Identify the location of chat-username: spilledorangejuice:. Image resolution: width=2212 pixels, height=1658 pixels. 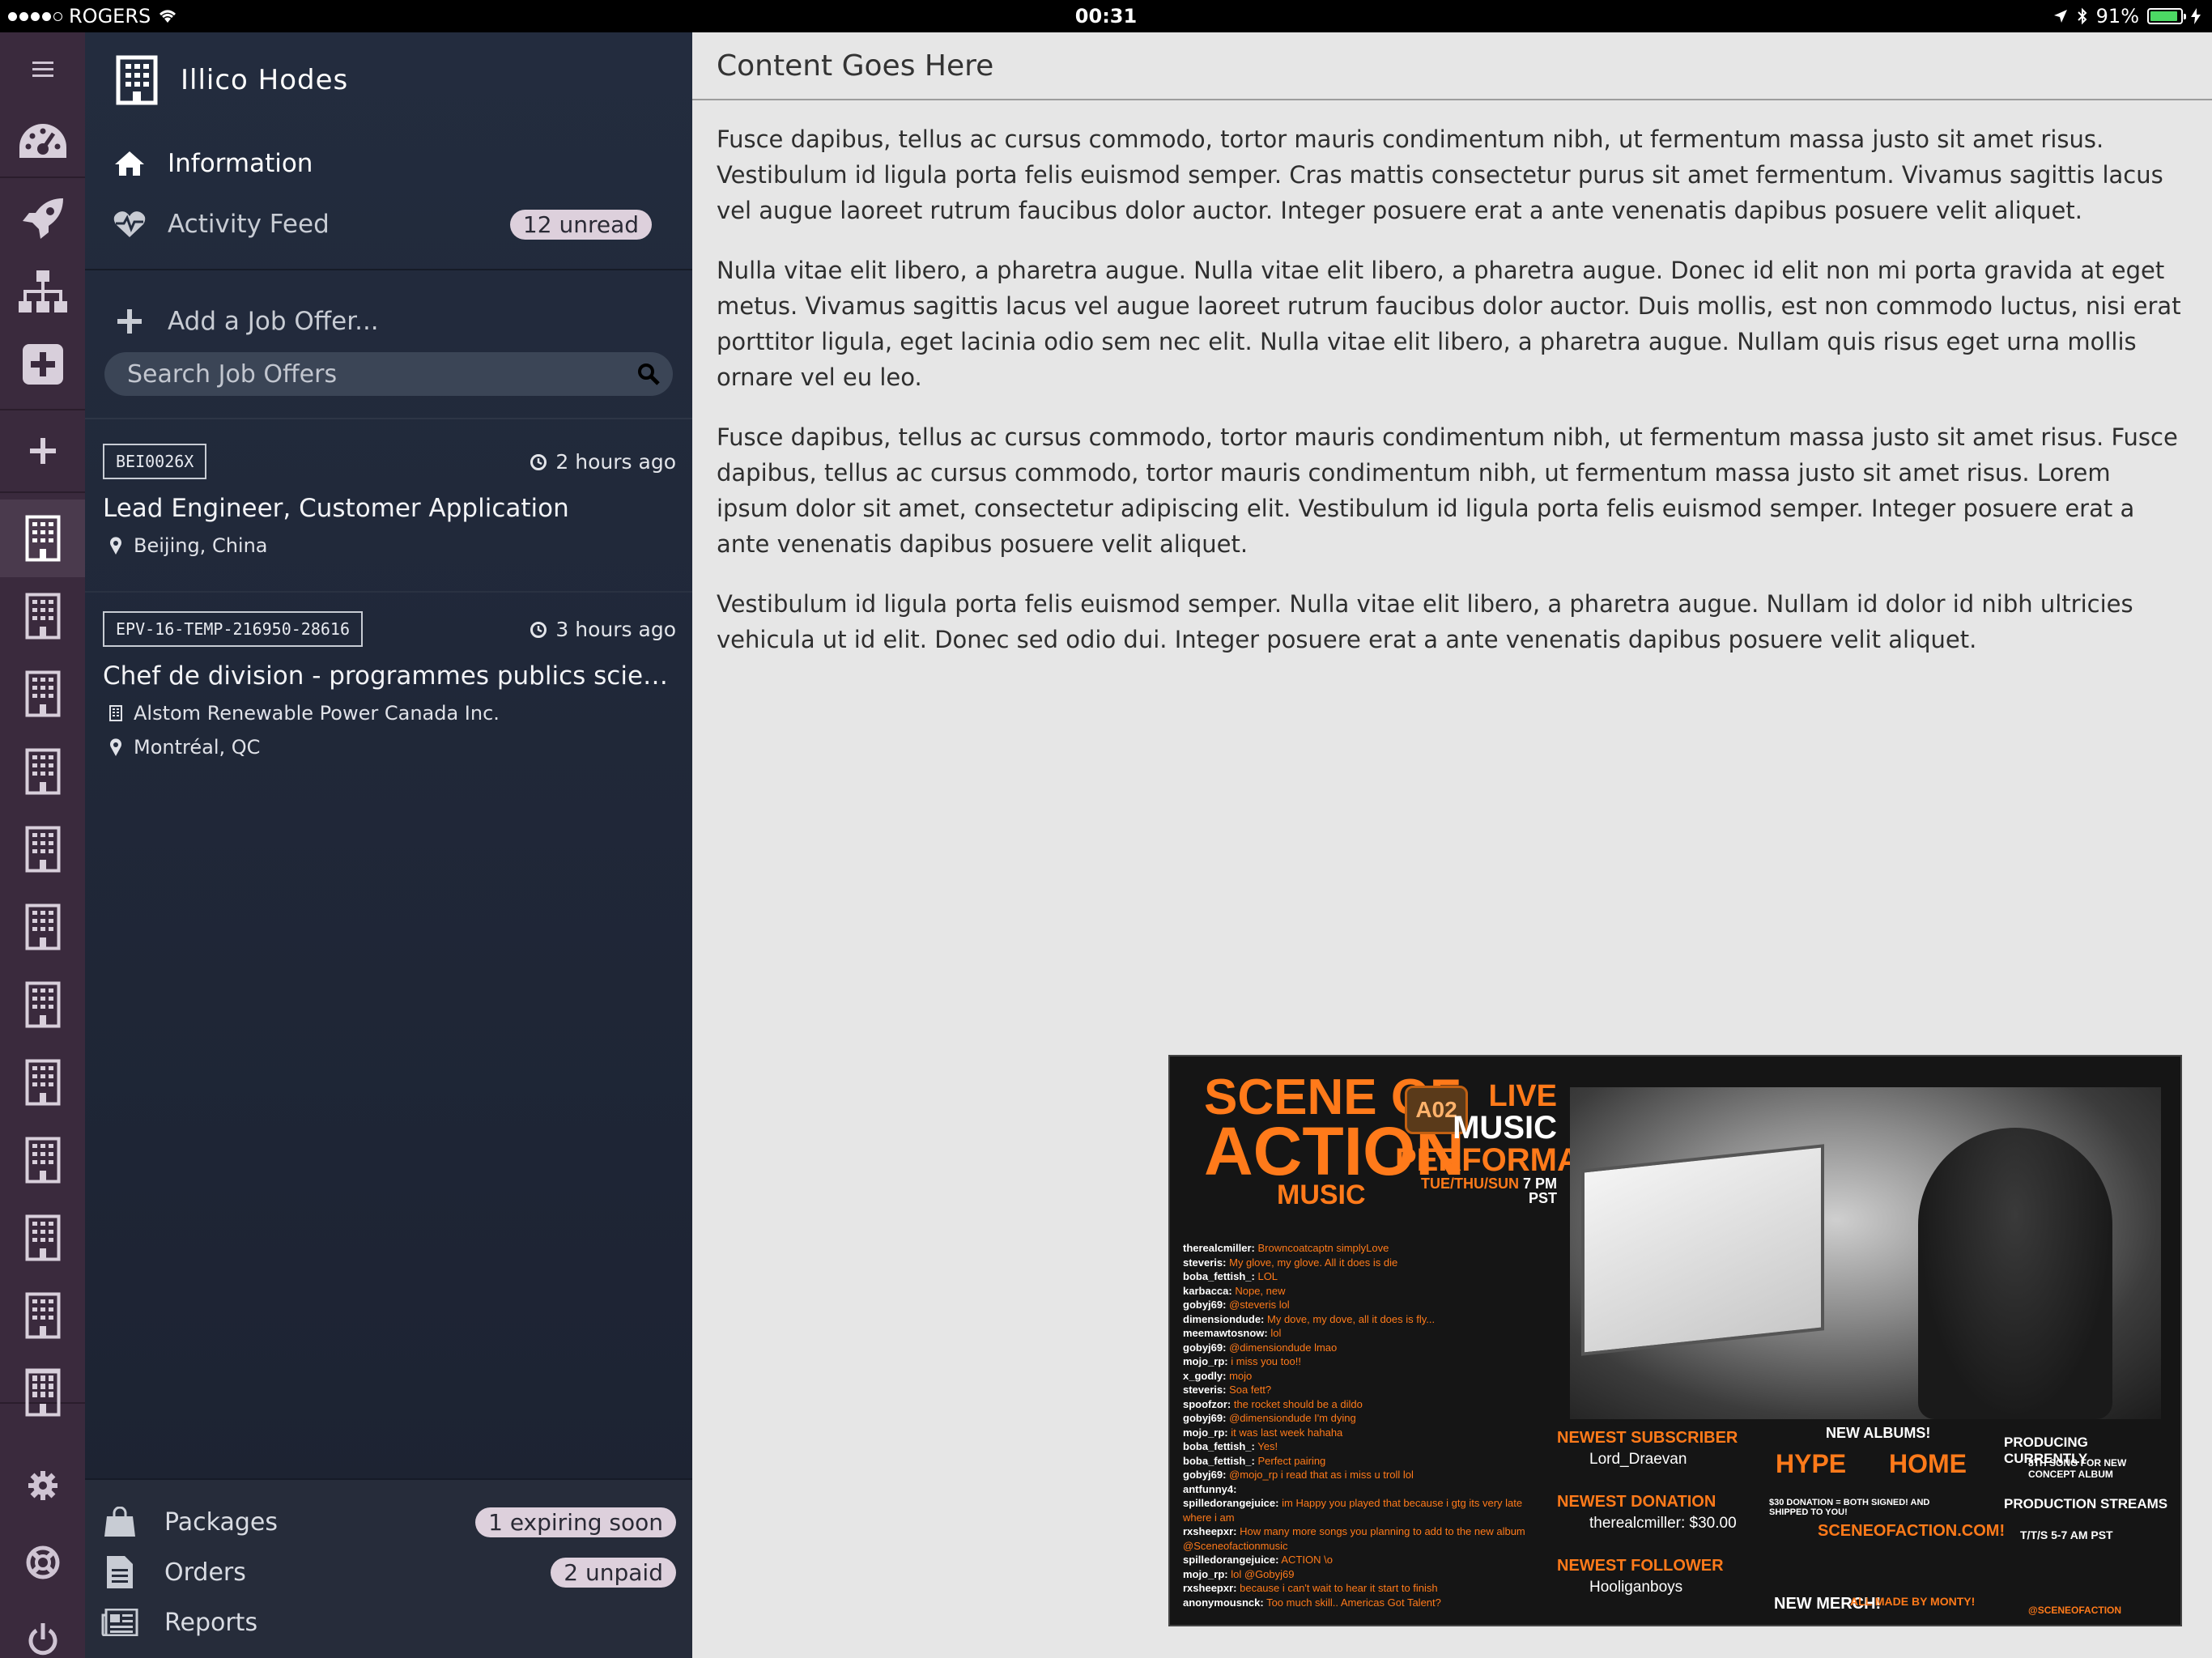
(1231, 1503).